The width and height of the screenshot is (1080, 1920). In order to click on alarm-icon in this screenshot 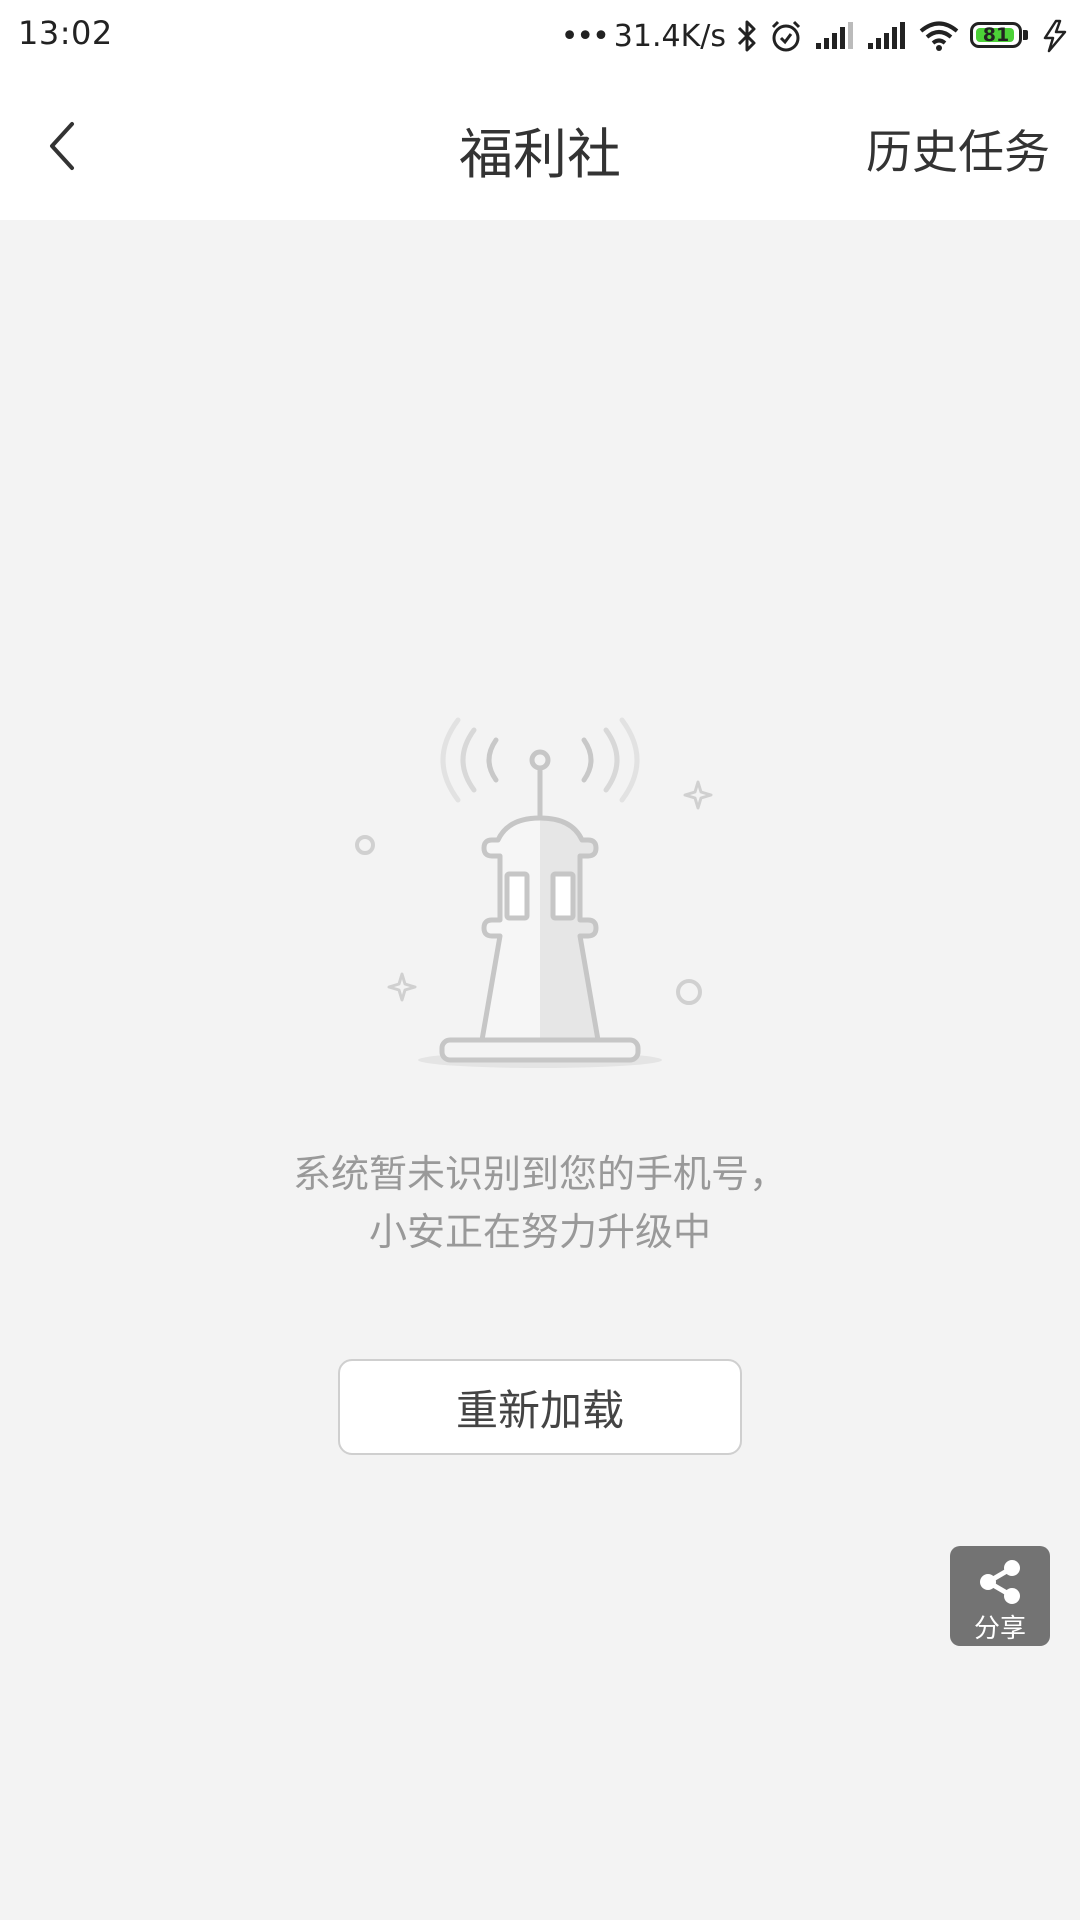, I will do `click(786, 36)`.